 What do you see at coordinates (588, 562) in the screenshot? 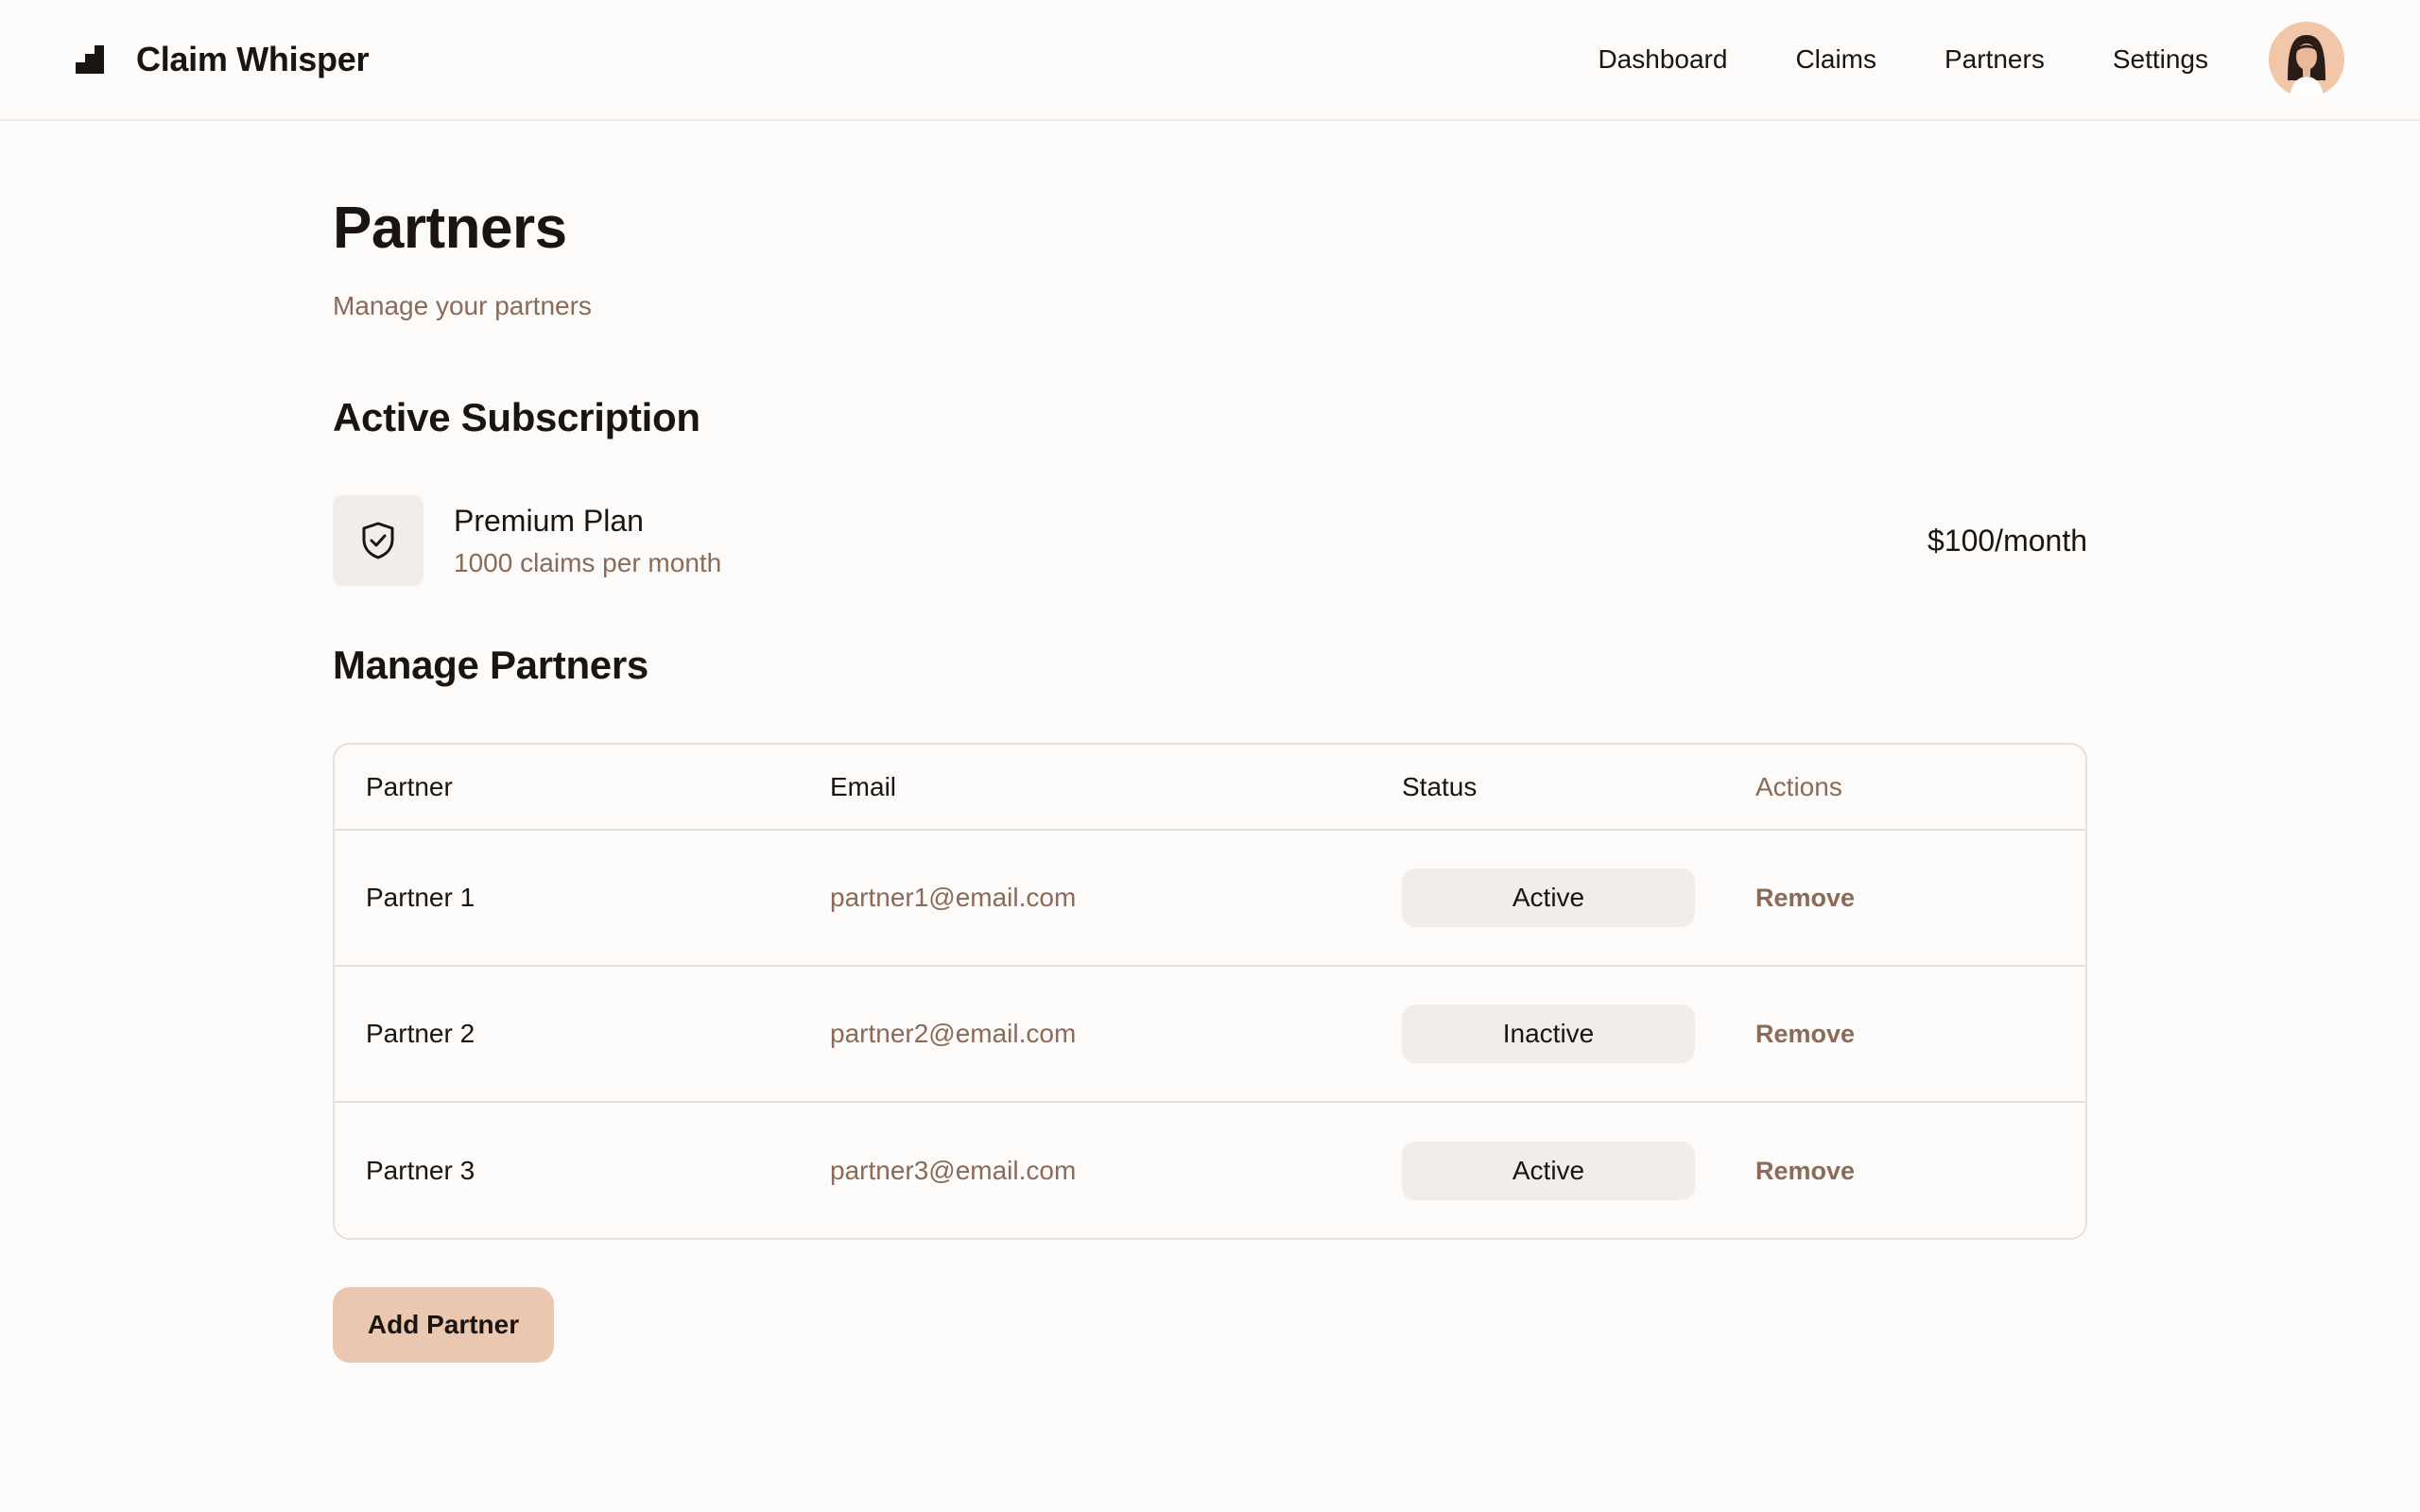
I see `plan-description: 1000 claims per month` at bounding box center [588, 562].